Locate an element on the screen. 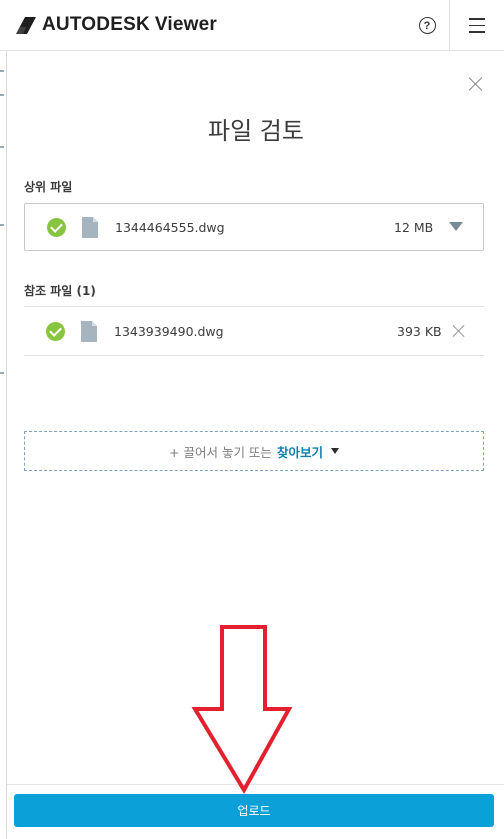 This screenshot has width=504, height=839. autodesk-logo-mark-icon is located at coordinates (26, 25).